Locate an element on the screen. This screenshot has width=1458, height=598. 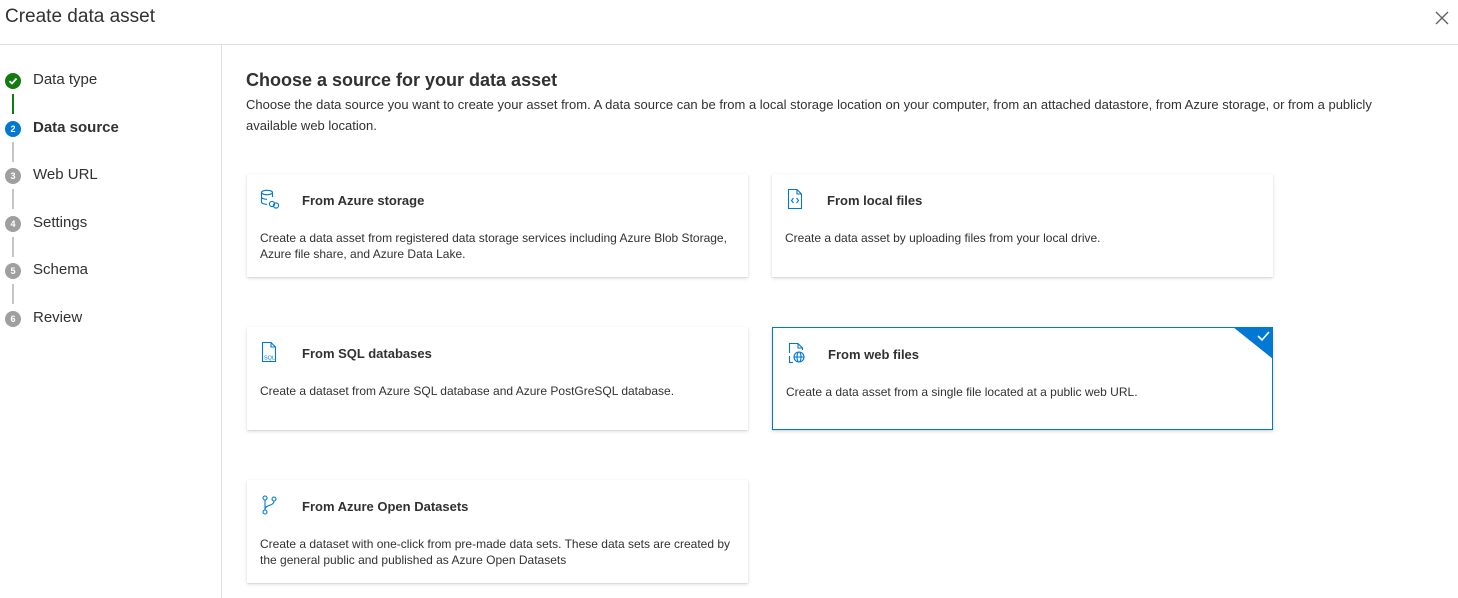
step-number-badge: 6 is located at coordinates (13, 319).